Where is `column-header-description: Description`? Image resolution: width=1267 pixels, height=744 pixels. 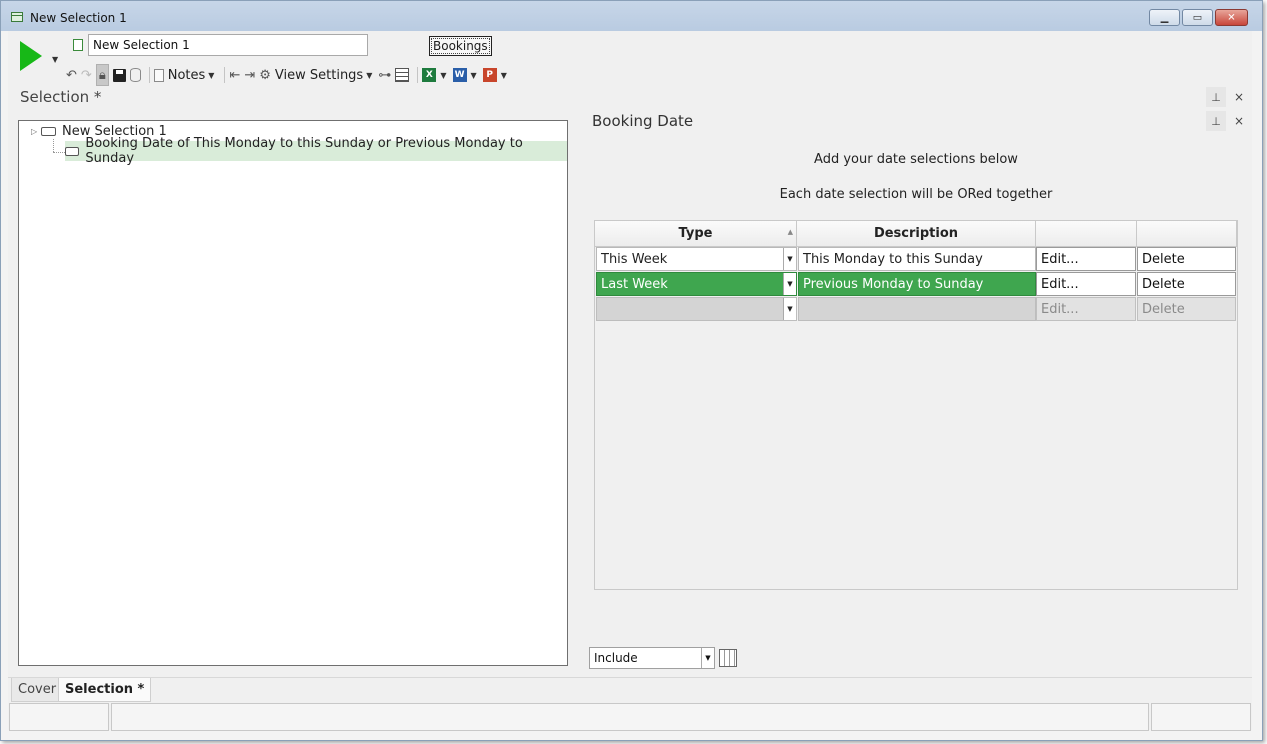
column-header-description: Description is located at coordinates (916, 234).